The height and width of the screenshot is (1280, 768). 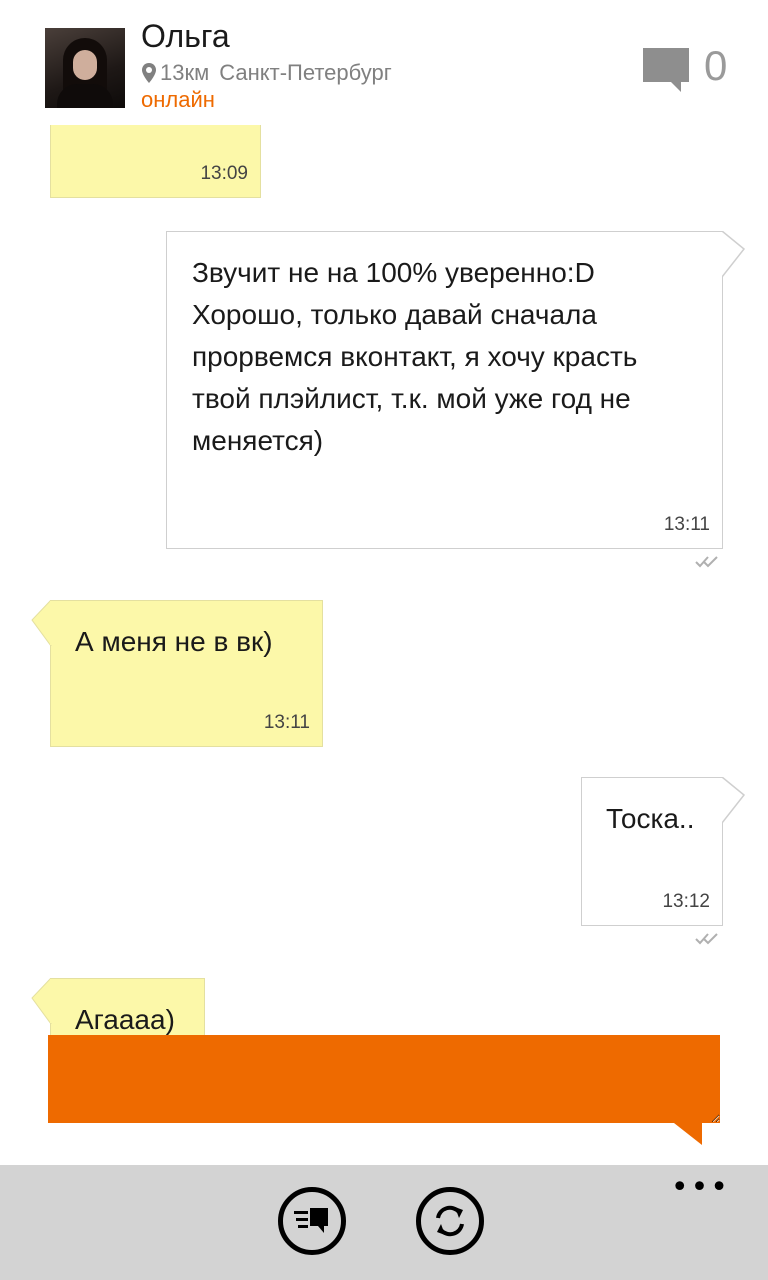 I want to click on message-text: А меня не в вк), so click(x=174, y=641).